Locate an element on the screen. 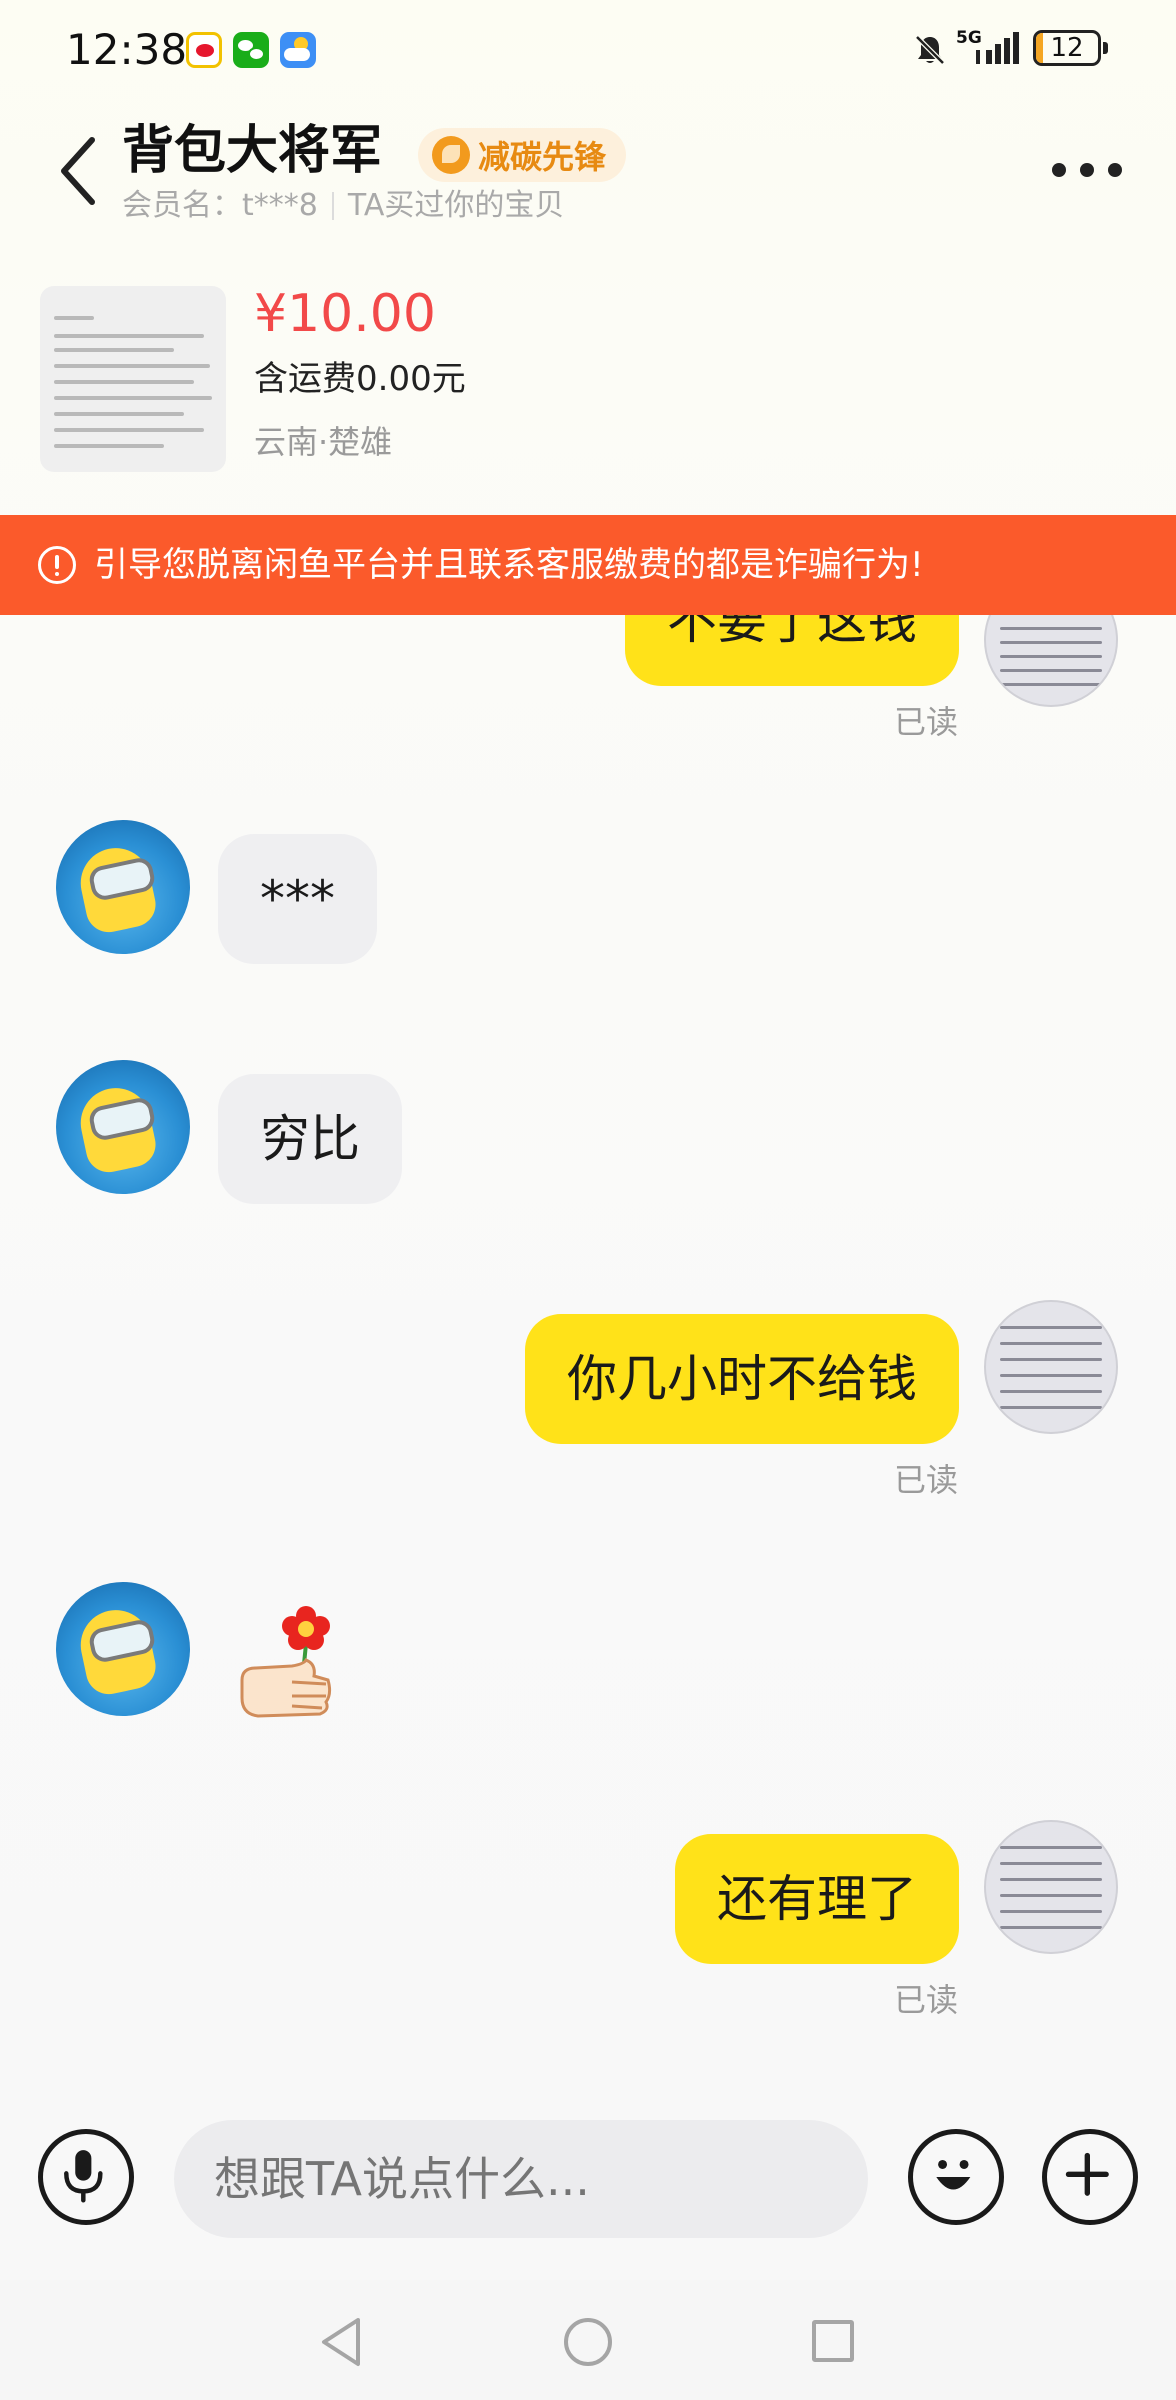  nav-recents-icon is located at coordinates (833, 2341).